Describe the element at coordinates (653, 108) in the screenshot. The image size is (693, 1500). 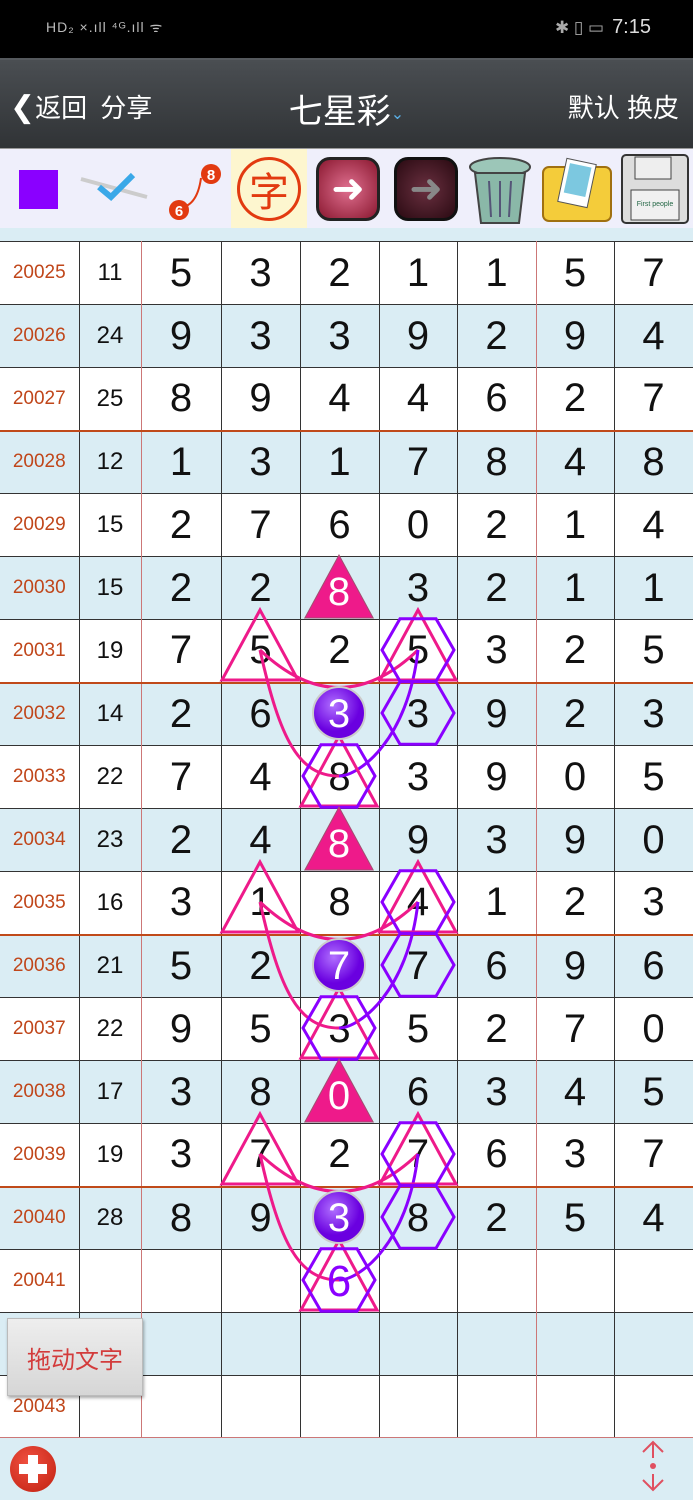
I see `skin-button: 换皮` at that location.